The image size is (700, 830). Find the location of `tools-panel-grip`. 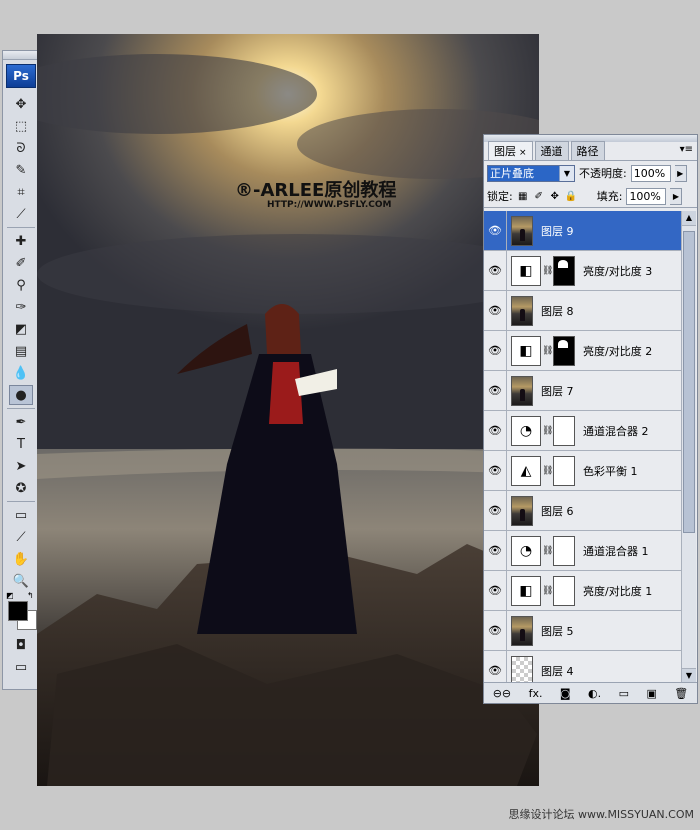

tools-panel-grip is located at coordinates (21, 55).